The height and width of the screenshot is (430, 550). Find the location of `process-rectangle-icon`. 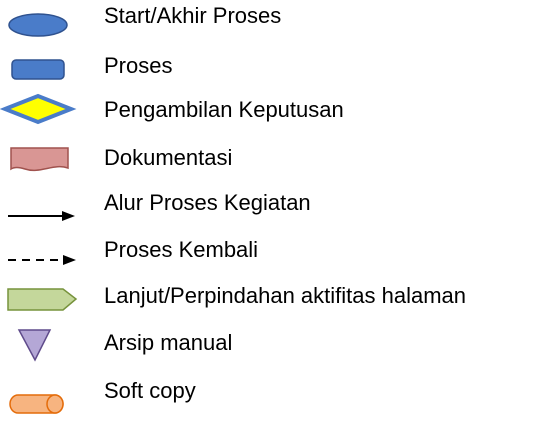

process-rectangle-icon is located at coordinates (38, 69).